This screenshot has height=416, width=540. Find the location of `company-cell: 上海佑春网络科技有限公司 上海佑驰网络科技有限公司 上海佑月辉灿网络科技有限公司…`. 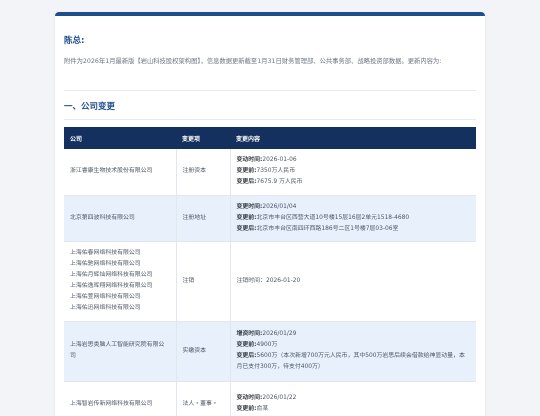

company-cell: 上海佑春网络科技有限公司 上海佑驰网络科技有限公司 上海佑月辉灿网络科技有限公司… is located at coordinates (120, 281).